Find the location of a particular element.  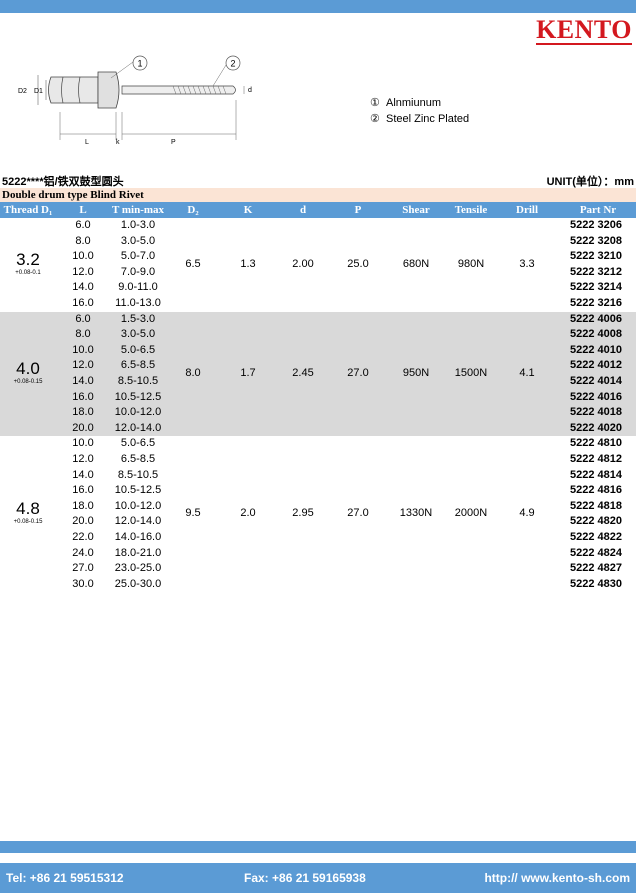

table-row: 10.0 5.0-6.5 5222 4010 is located at coordinates (318, 351).